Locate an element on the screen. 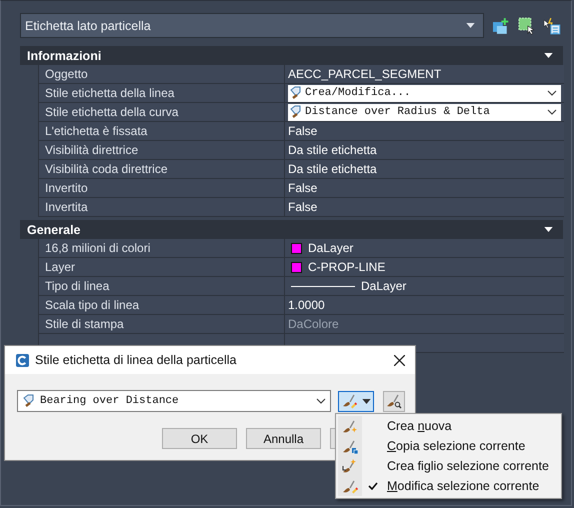 This screenshot has height=508, width=574. close-icon is located at coordinates (399, 360).